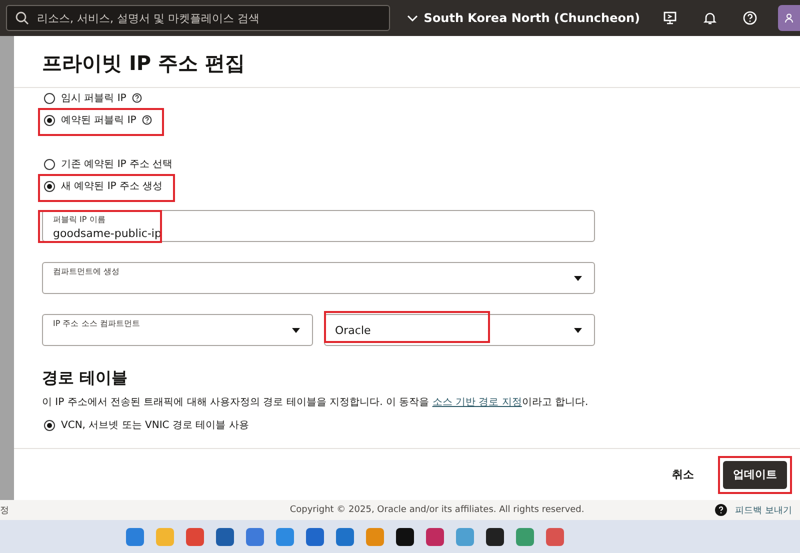  I want to click on cancel-button: 취소, so click(683, 474).